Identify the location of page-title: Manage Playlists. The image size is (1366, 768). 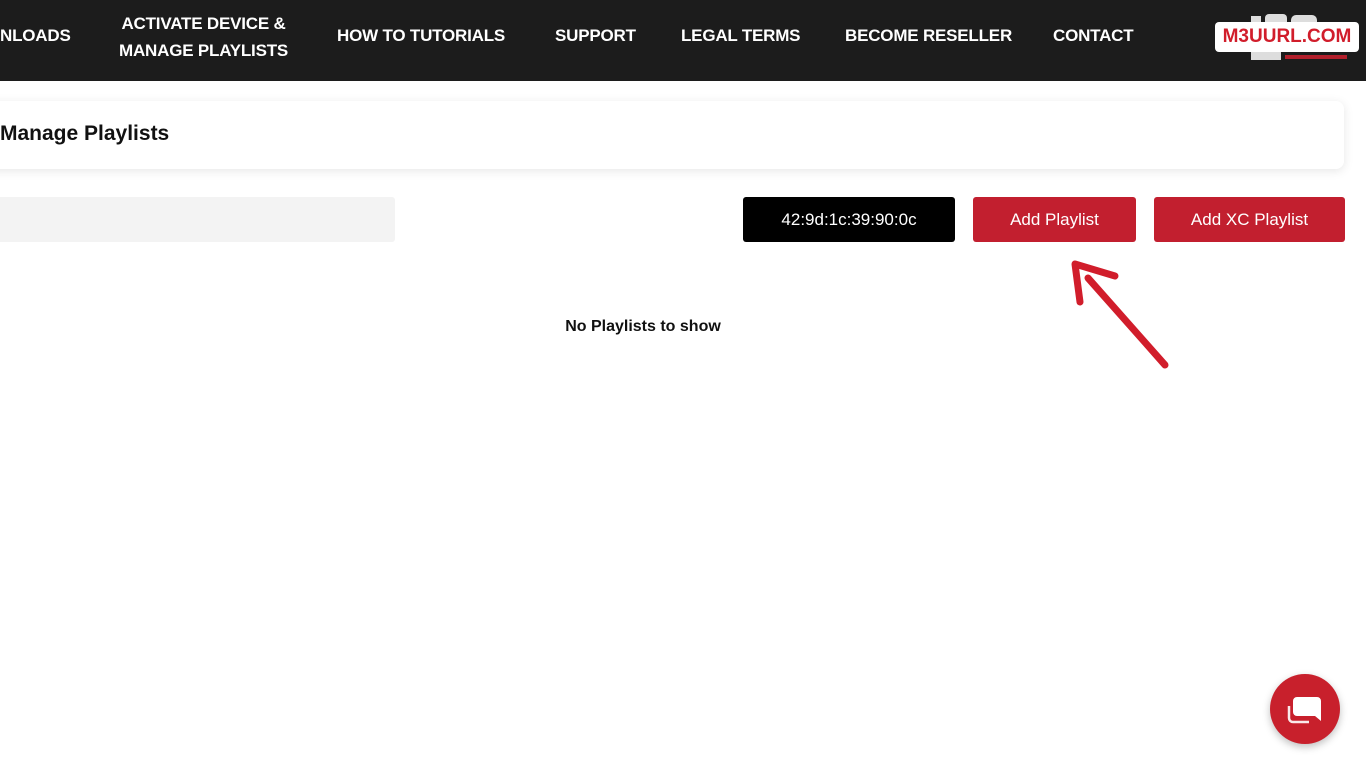
(85, 133).